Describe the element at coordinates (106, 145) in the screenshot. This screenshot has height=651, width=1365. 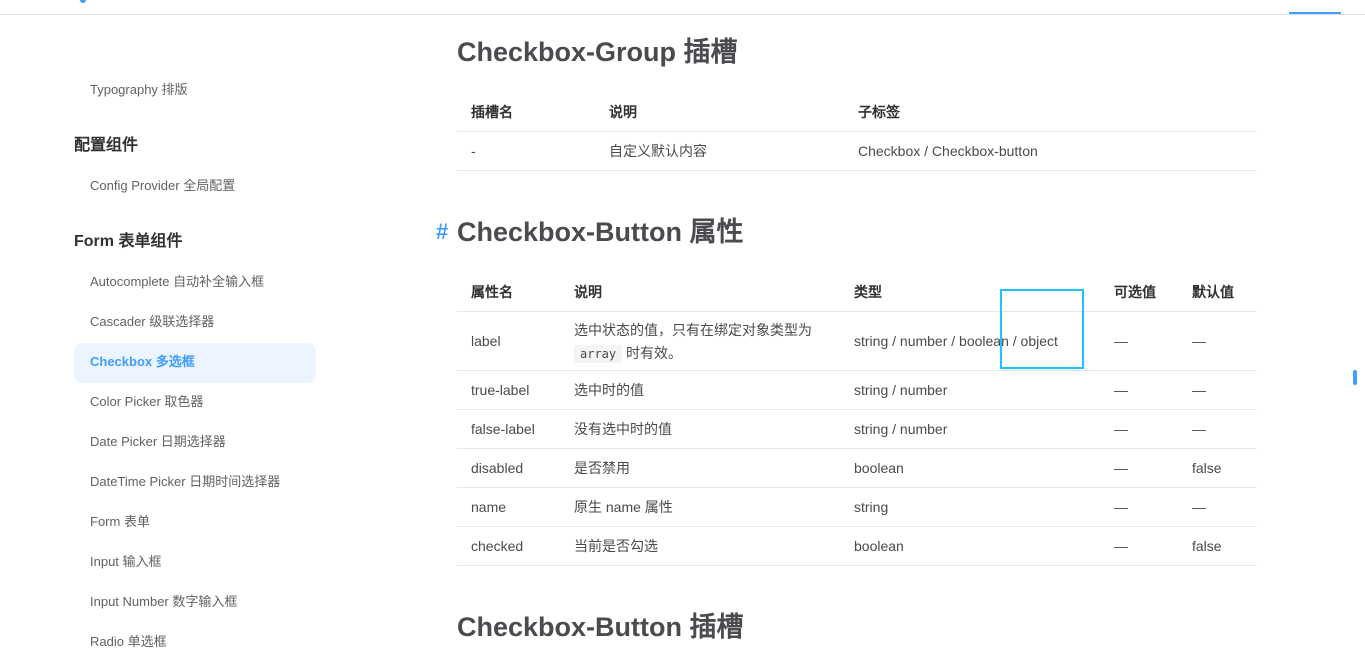
I see `sidebar-group-config: 配置组件` at that location.